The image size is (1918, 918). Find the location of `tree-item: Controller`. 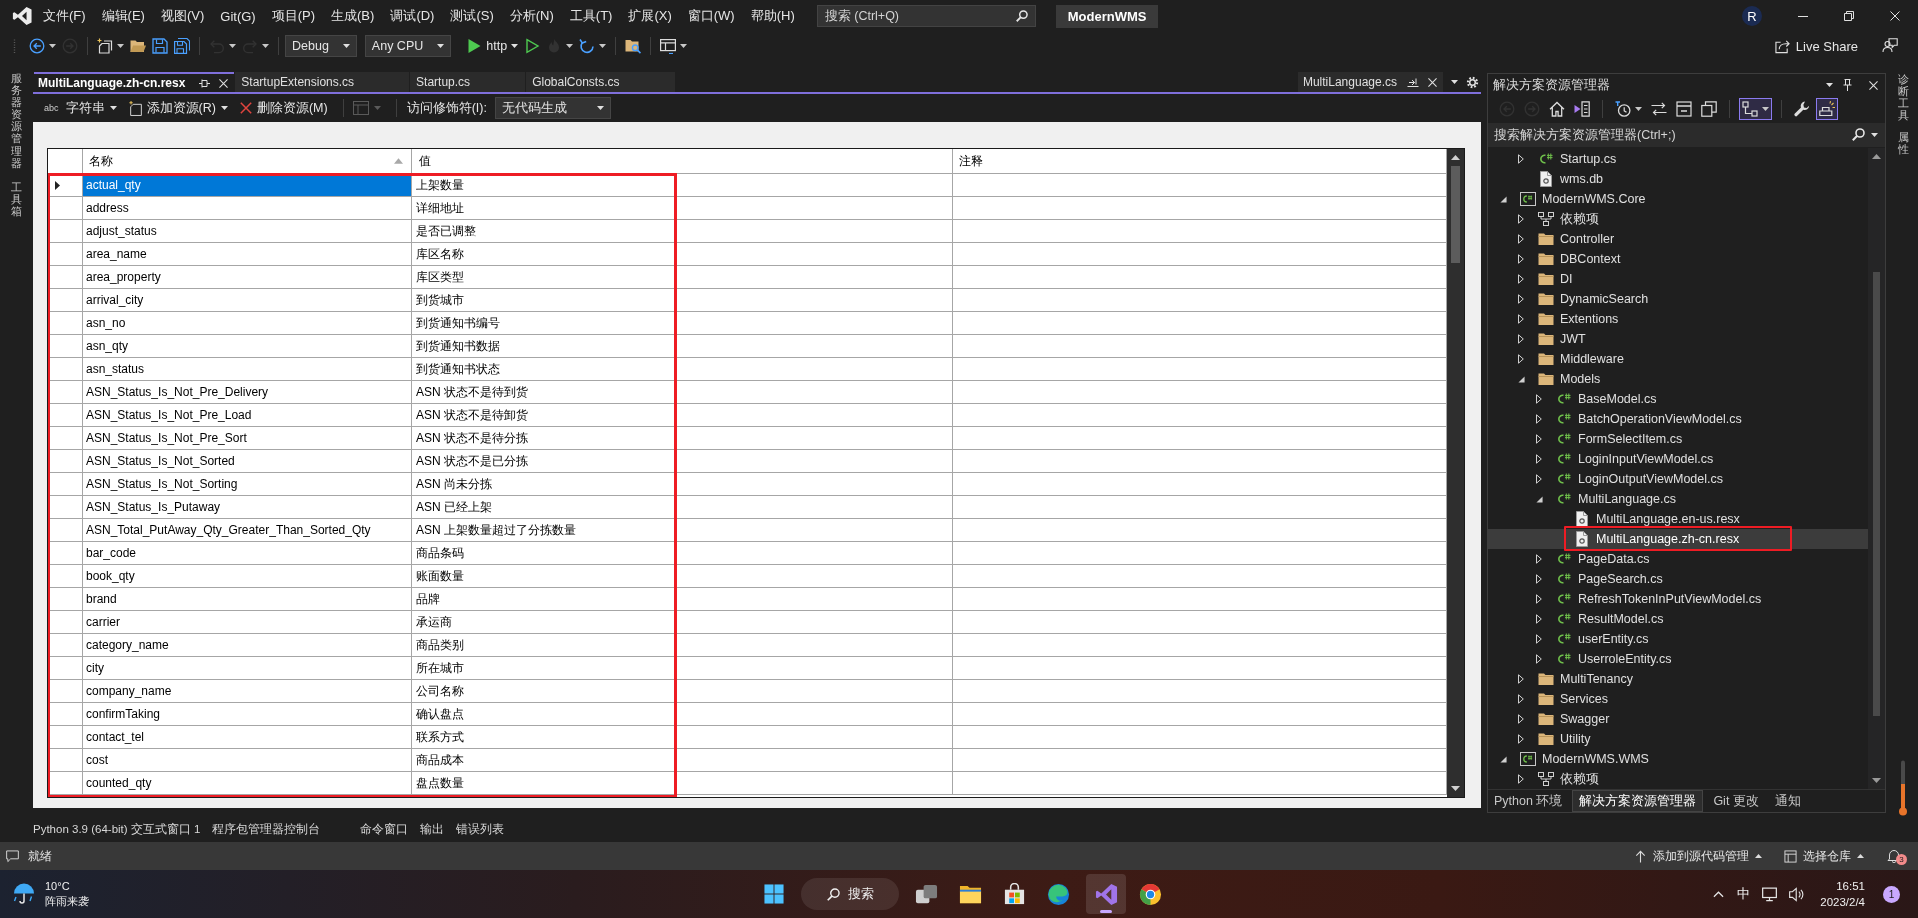

tree-item: Controller is located at coordinates (1678, 239).